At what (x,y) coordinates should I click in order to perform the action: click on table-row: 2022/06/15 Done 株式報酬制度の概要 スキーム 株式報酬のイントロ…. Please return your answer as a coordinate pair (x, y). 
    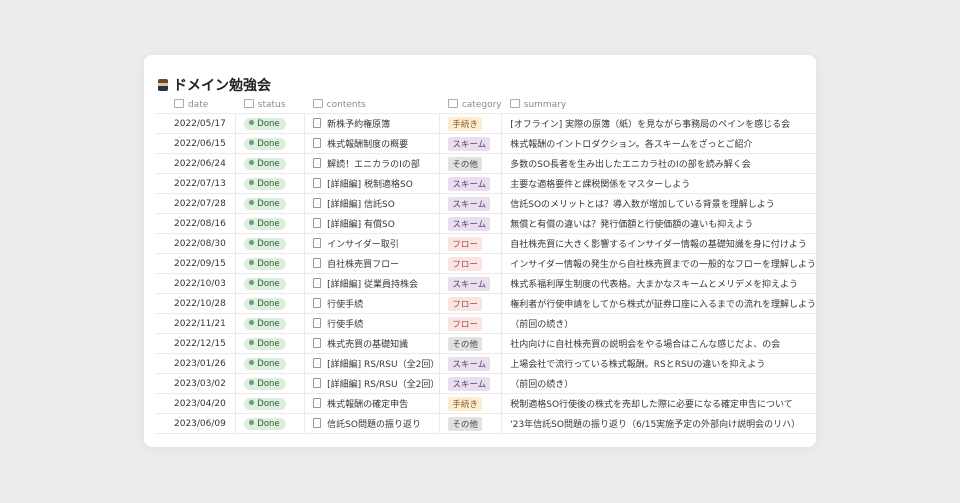
    Looking at the image, I should click on (485, 143).